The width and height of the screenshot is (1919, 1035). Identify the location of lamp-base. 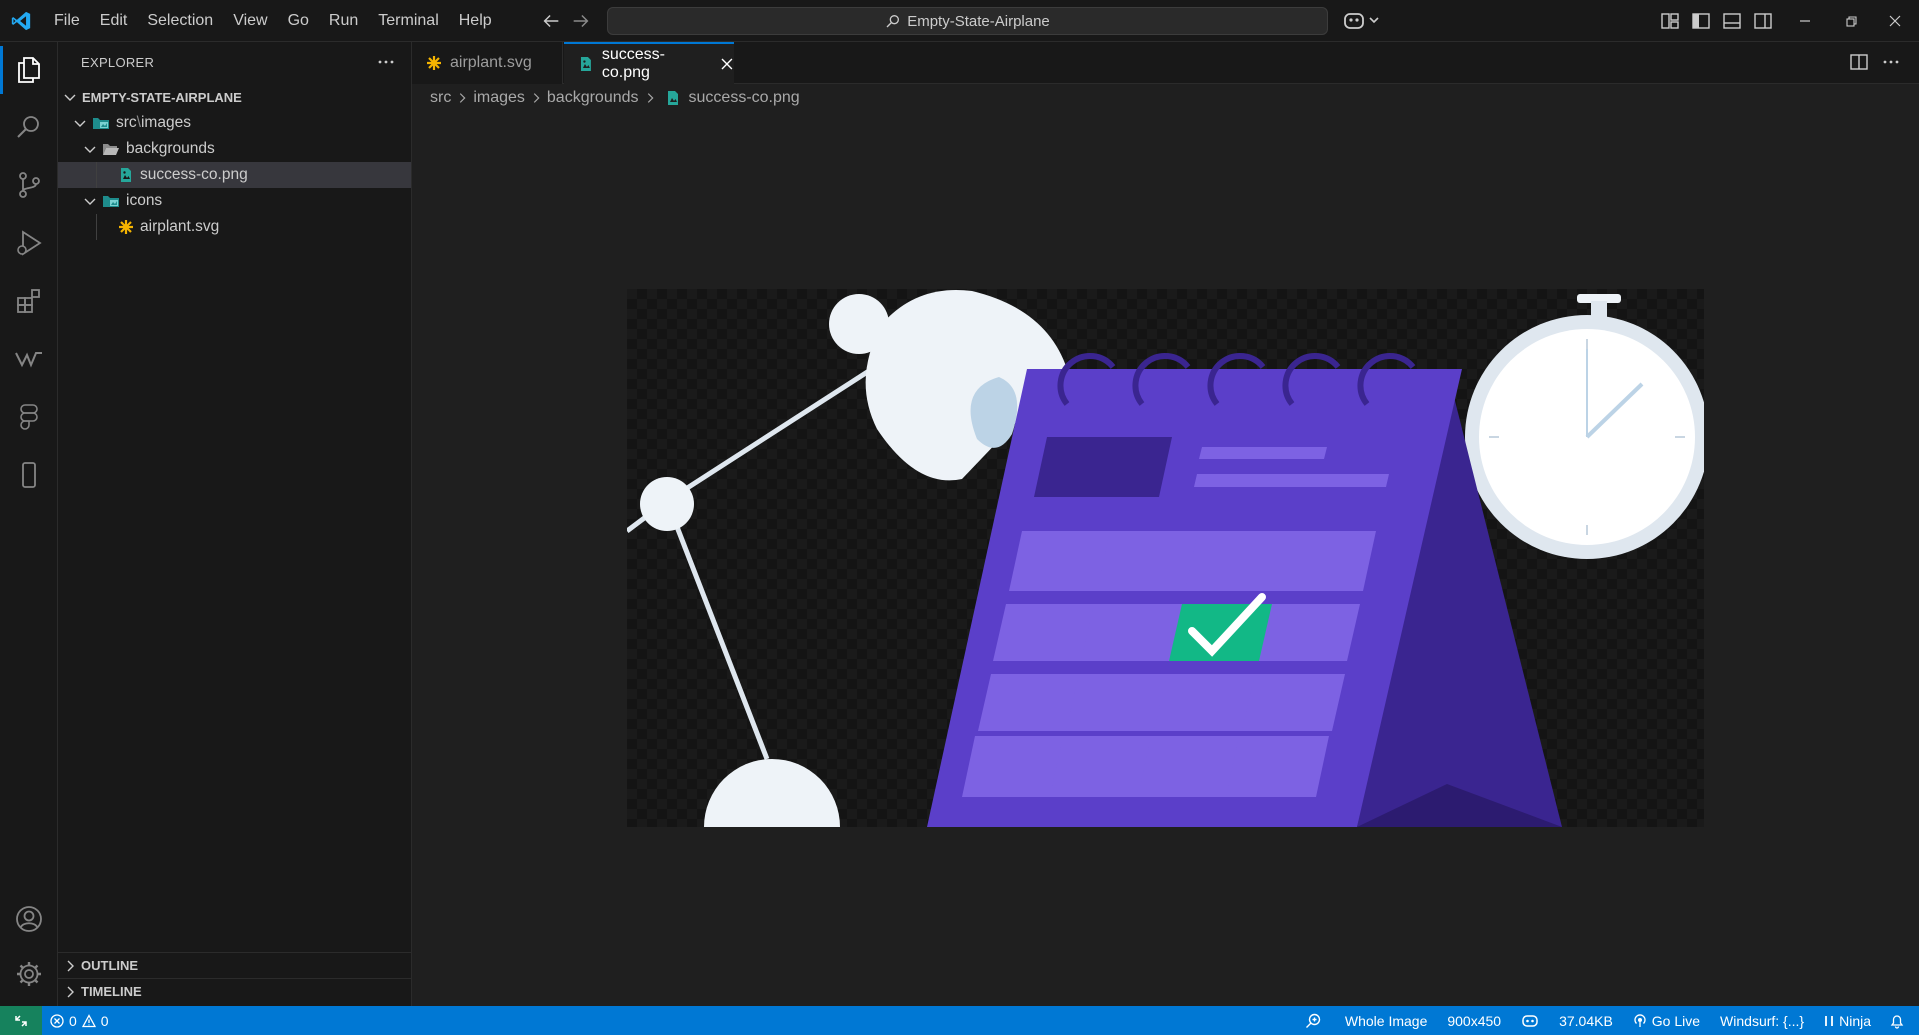
(772, 793).